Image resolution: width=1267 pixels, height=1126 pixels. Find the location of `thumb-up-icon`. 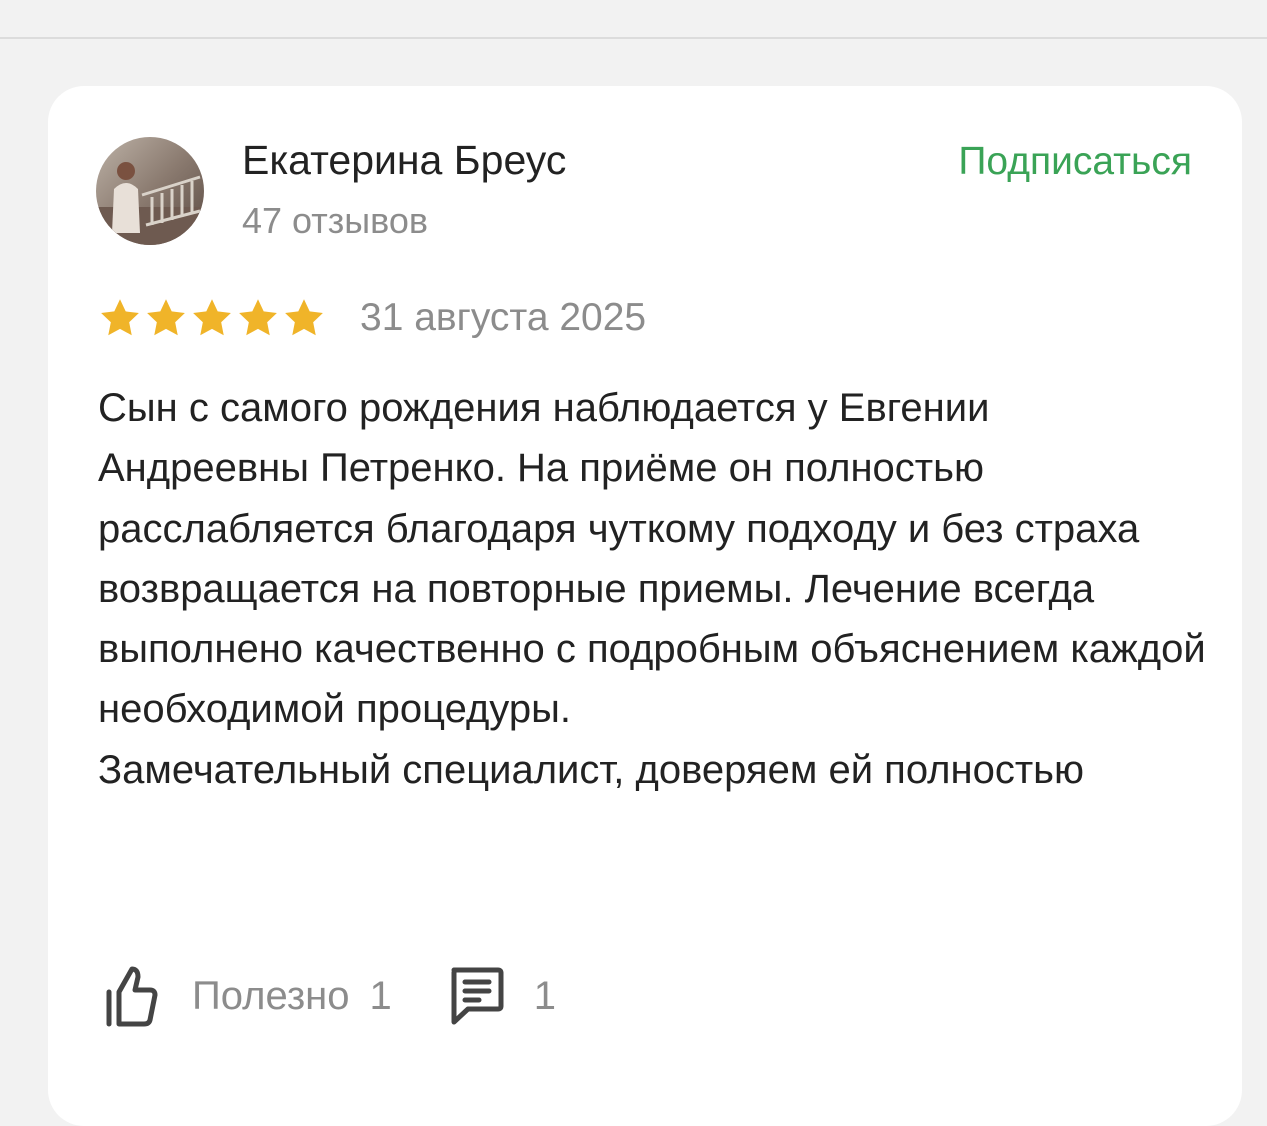

thumb-up-icon is located at coordinates (132, 996).